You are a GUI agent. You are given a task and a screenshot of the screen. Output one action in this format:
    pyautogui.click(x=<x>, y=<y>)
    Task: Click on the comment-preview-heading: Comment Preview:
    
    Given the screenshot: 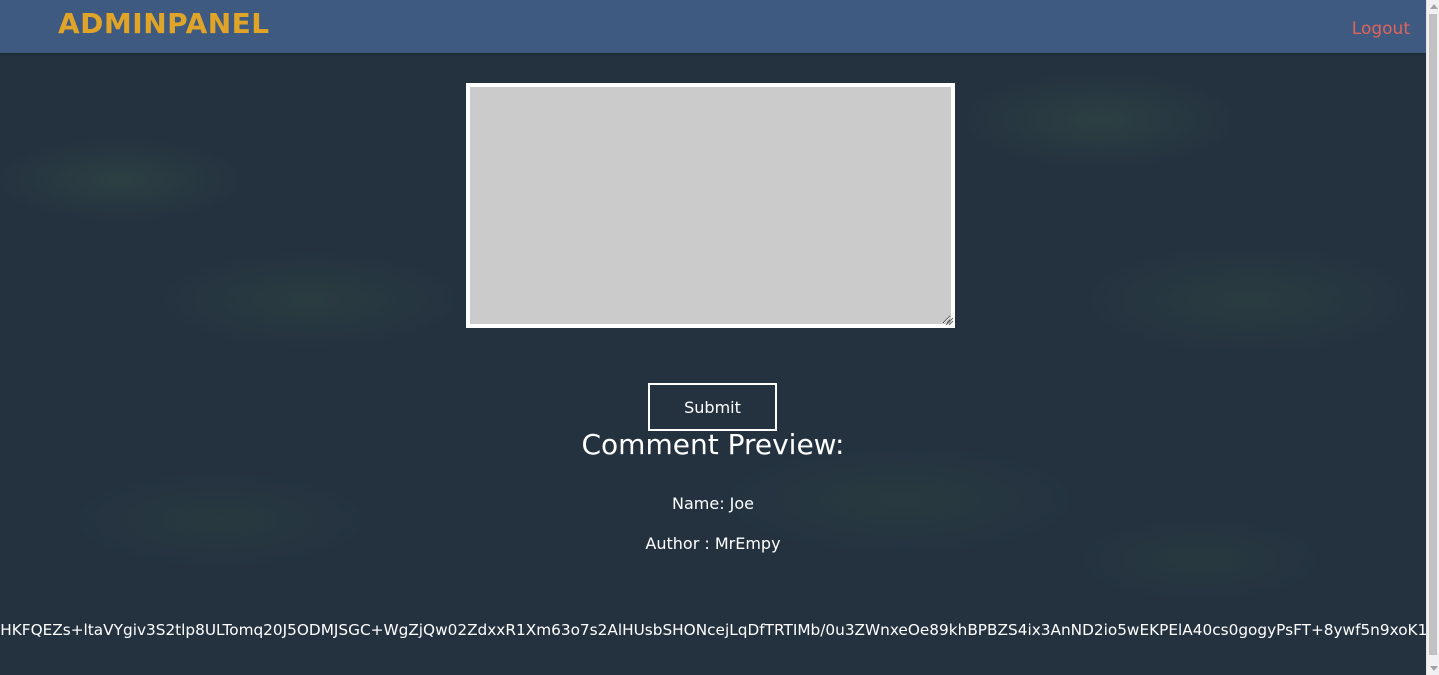 What is the action you would take?
    pyautogui.click(x=713, y=444)
    